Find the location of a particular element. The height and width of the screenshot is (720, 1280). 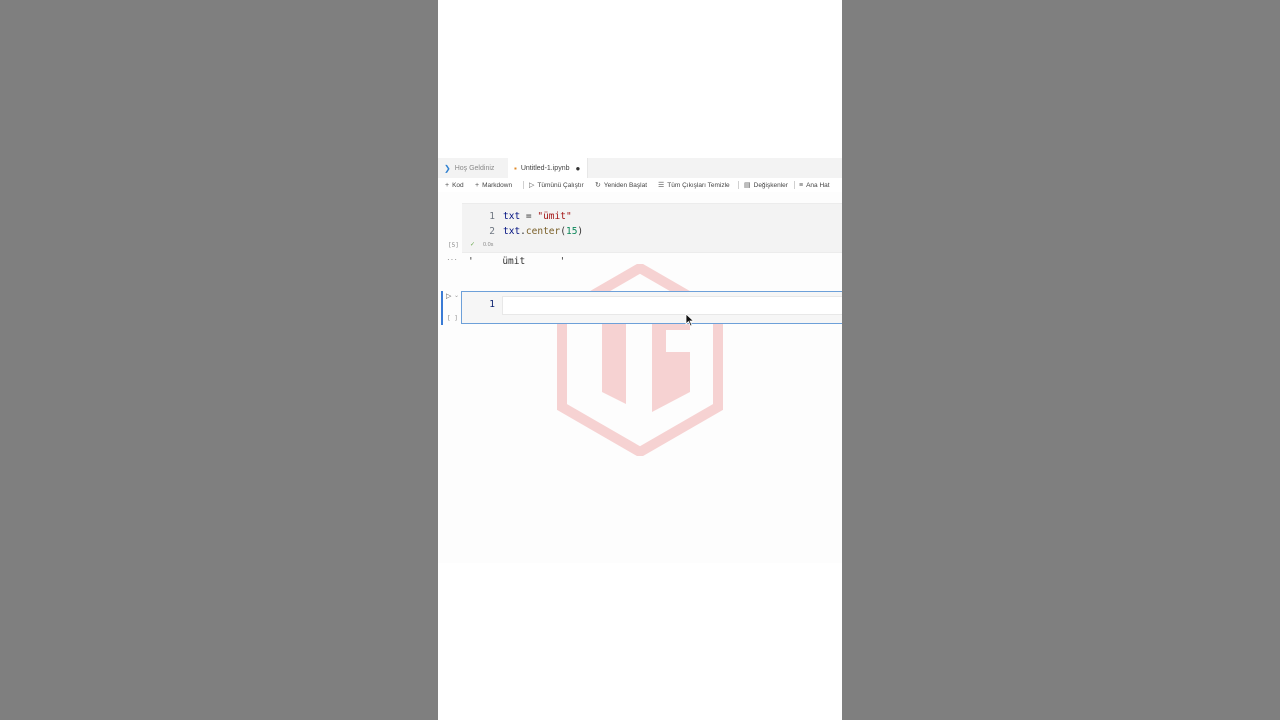

code-token-number: 15 is located at coordinates (571, 231).